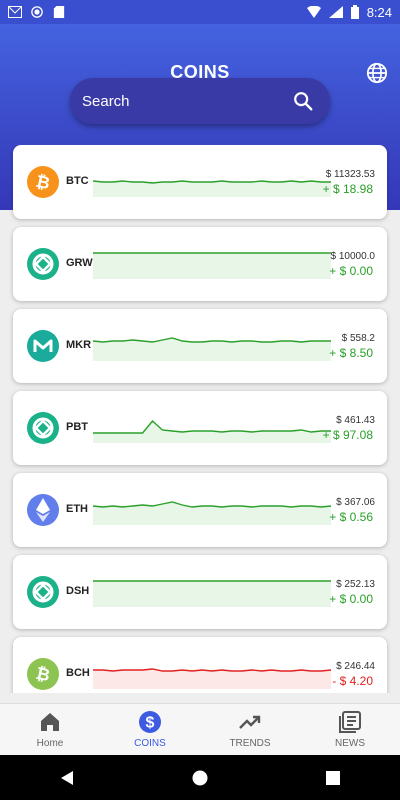 The width and height of the screenshot is (400, 800). I want to click on sd-card-icon, so click(59, 12).